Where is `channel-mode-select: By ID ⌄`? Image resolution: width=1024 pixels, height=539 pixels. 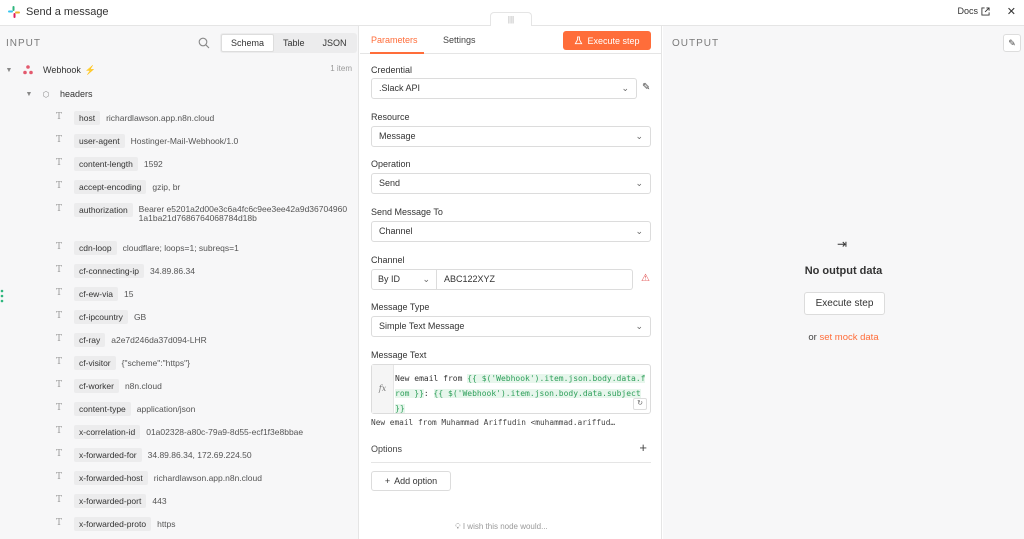 channel-mode-select: By ID ⌄ is located at coordinates (404, 279).